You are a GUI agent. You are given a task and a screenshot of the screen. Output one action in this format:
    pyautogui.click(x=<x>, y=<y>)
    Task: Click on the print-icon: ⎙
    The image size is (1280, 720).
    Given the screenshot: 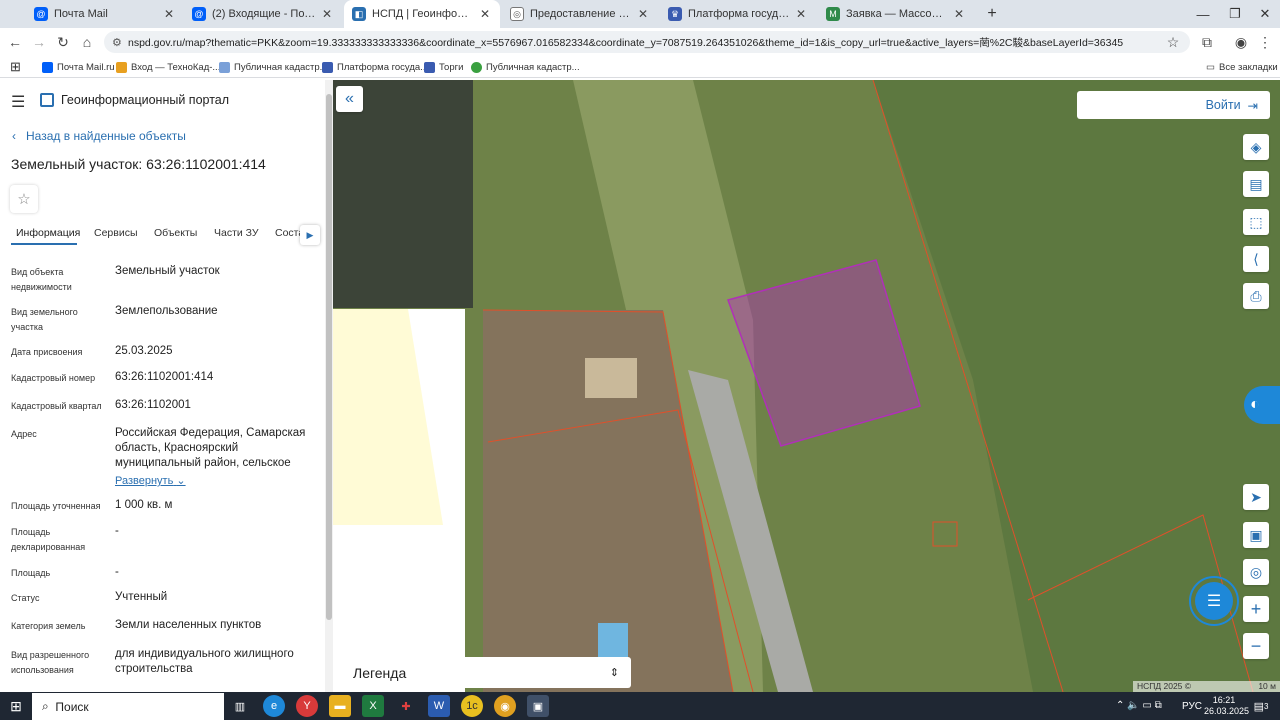 What is the action you would take?
    pyautogui.click(x=1256, y=296)
    